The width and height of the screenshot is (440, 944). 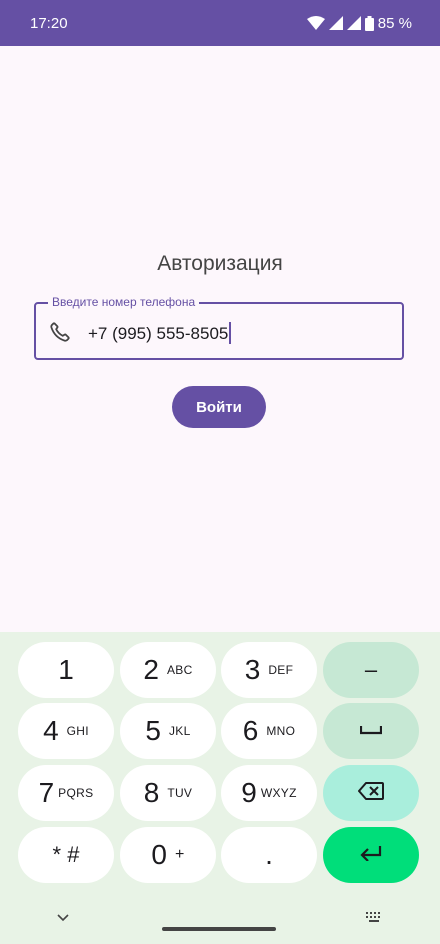 I want to click on phone-input-value: +7 (995) 555-8505, so click(x=158, y=333).